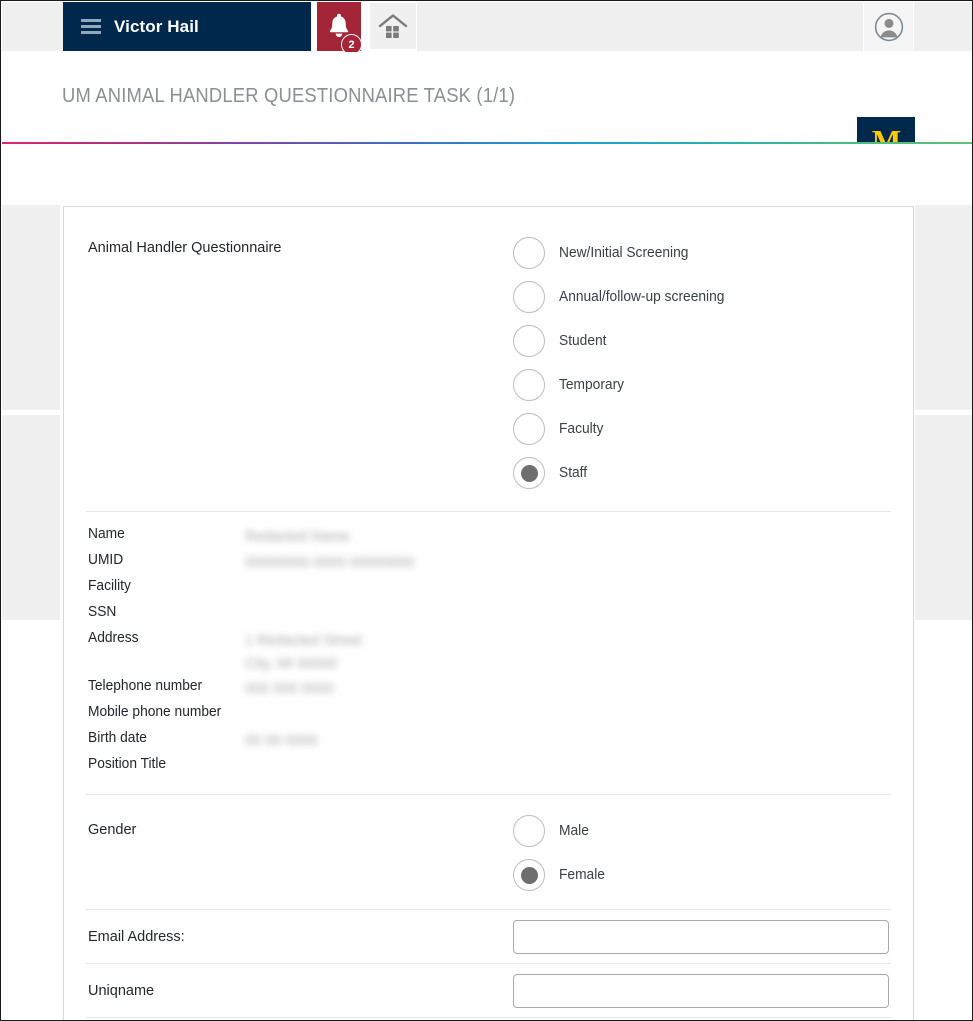 The image size is (973, 1021). What do you see at coordinates (488, 852) in the screenshot?
I see `gender-section: Gender Male Female` at bounding box center [488, 852].